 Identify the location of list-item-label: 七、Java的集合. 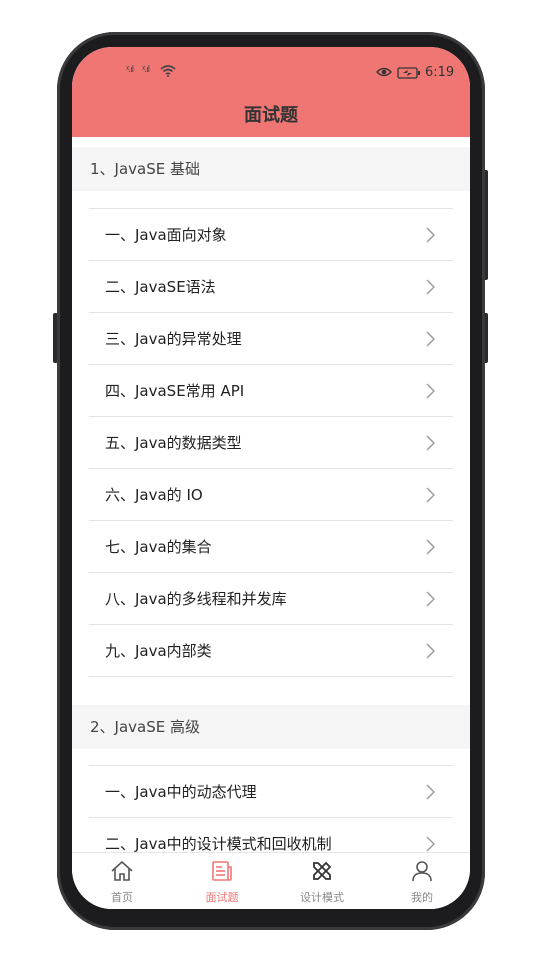
(158, 547).